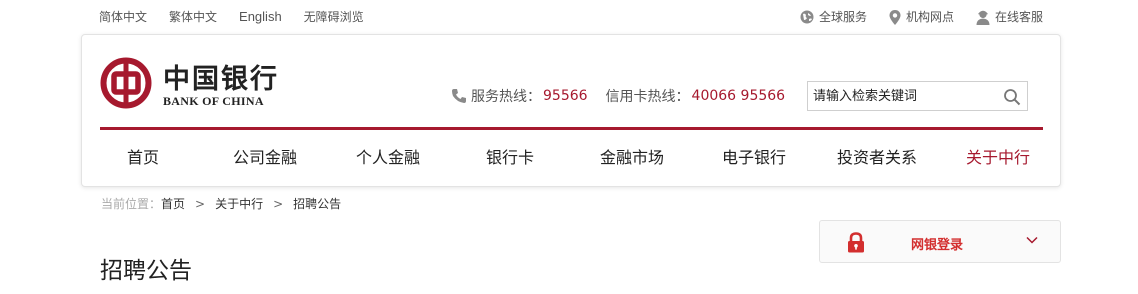 The image size is (1138, 294). I want to click on branch-locator-link: 机构网点, so click(921, 17).